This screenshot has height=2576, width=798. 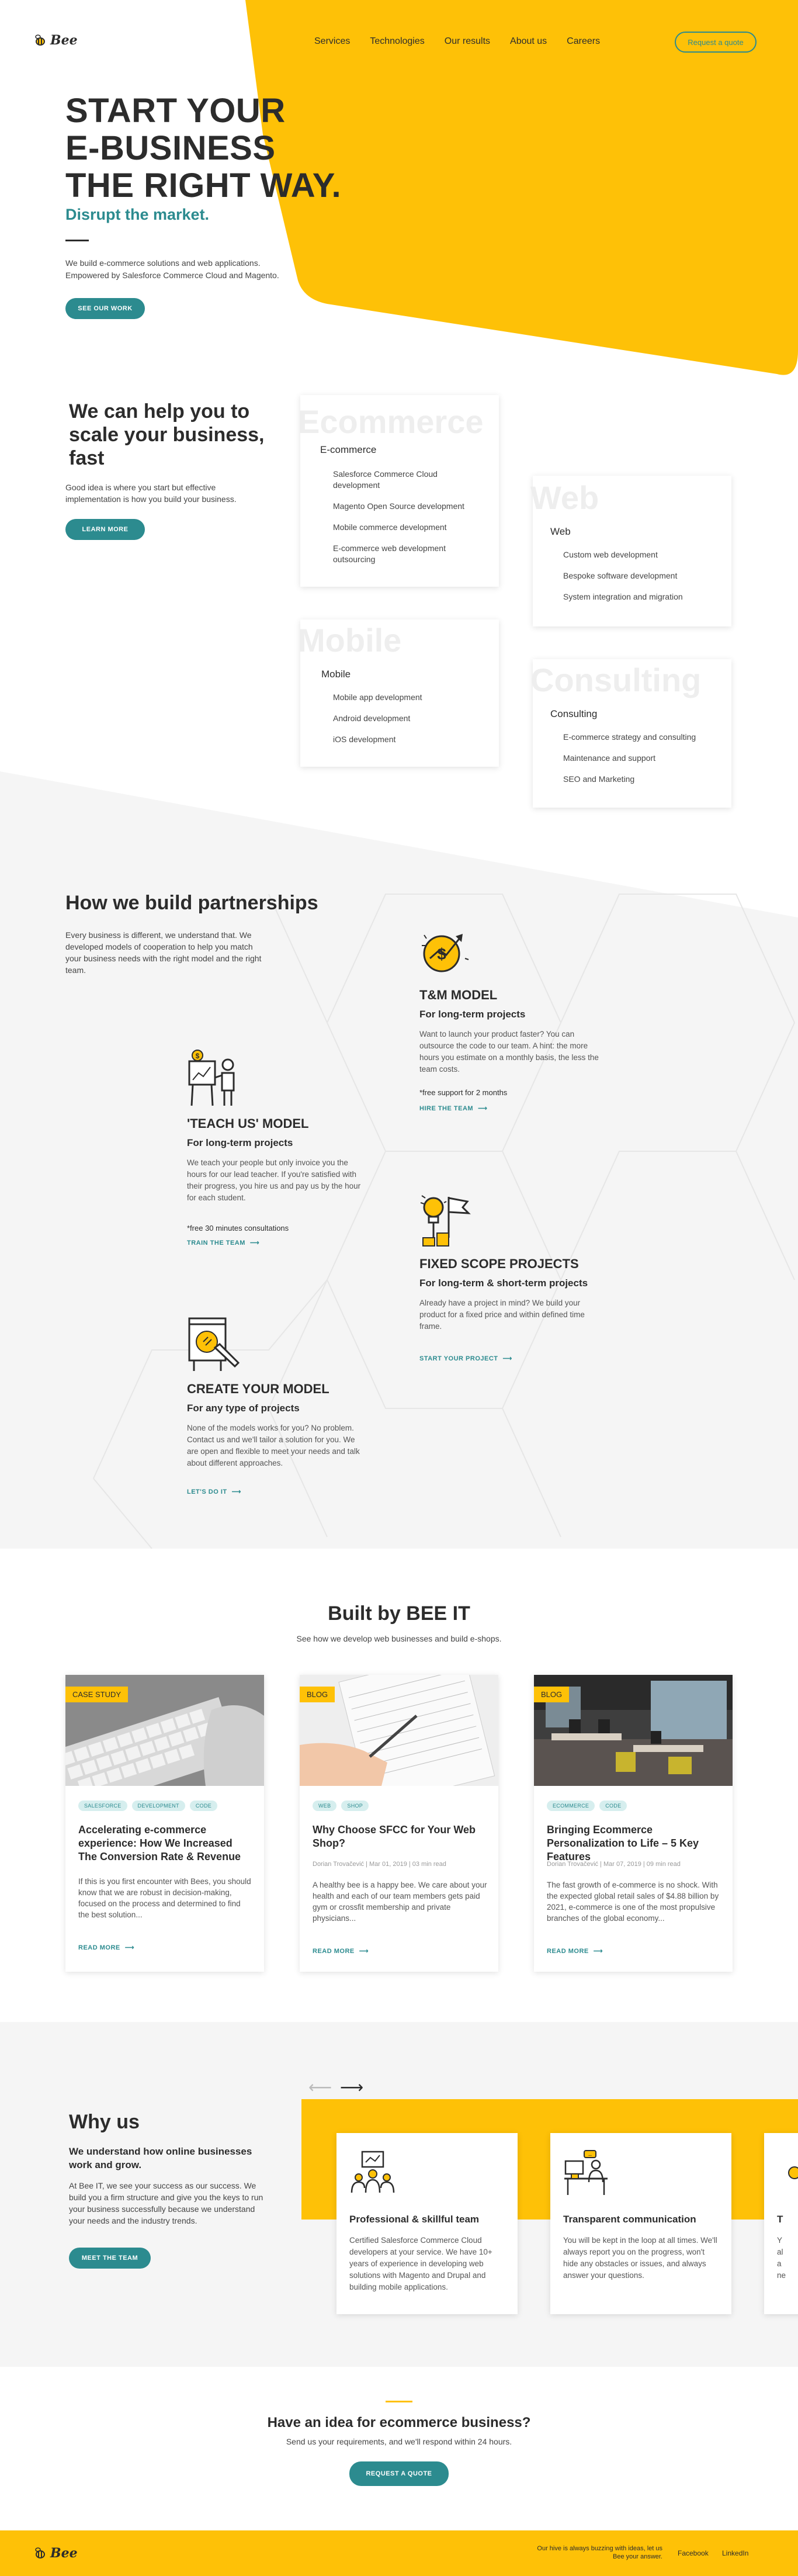 I want to click on card-list-item: Android development, so click(x=372, y=718).